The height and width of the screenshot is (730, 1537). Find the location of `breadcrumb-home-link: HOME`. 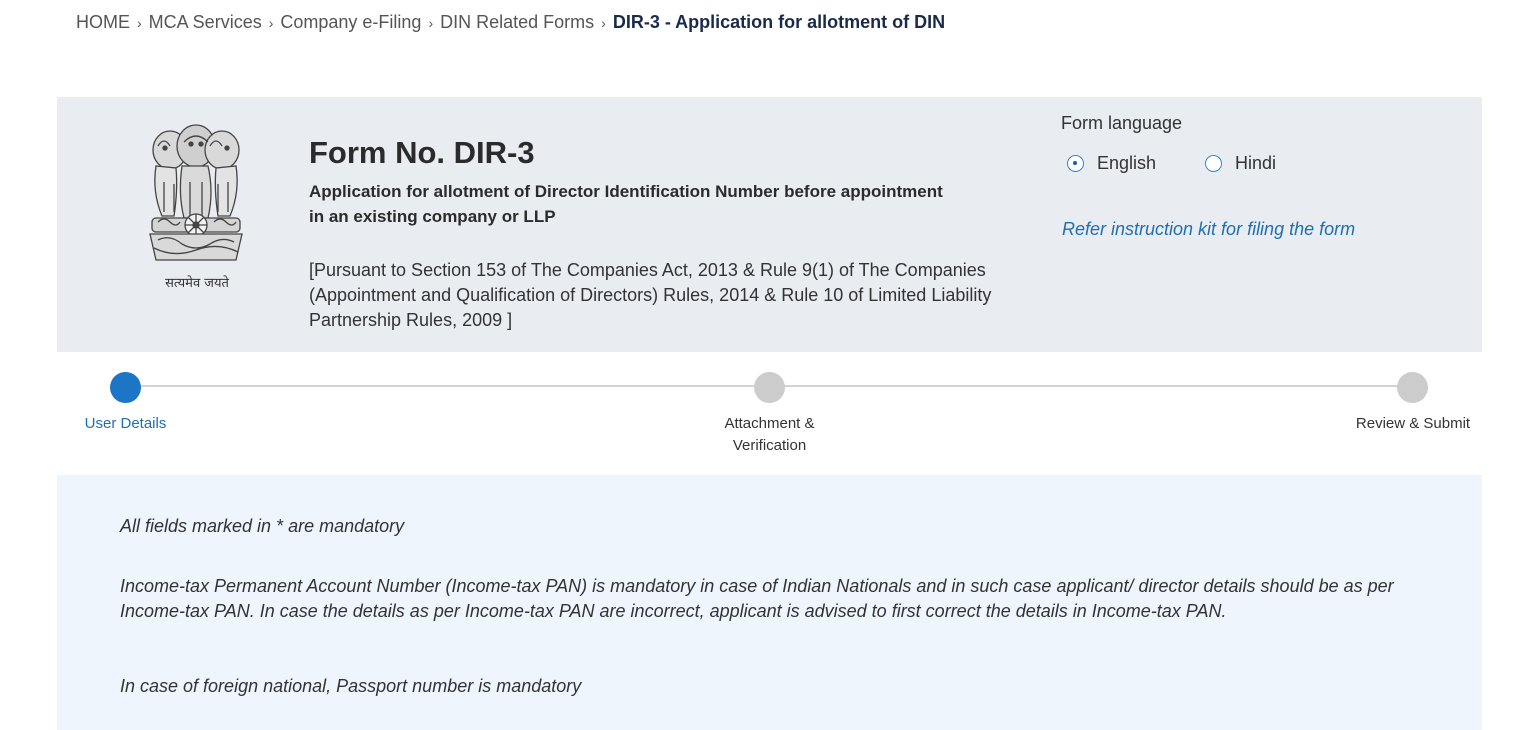

breadcrumb-home-link: HOME is located at coordinates (103, 22).